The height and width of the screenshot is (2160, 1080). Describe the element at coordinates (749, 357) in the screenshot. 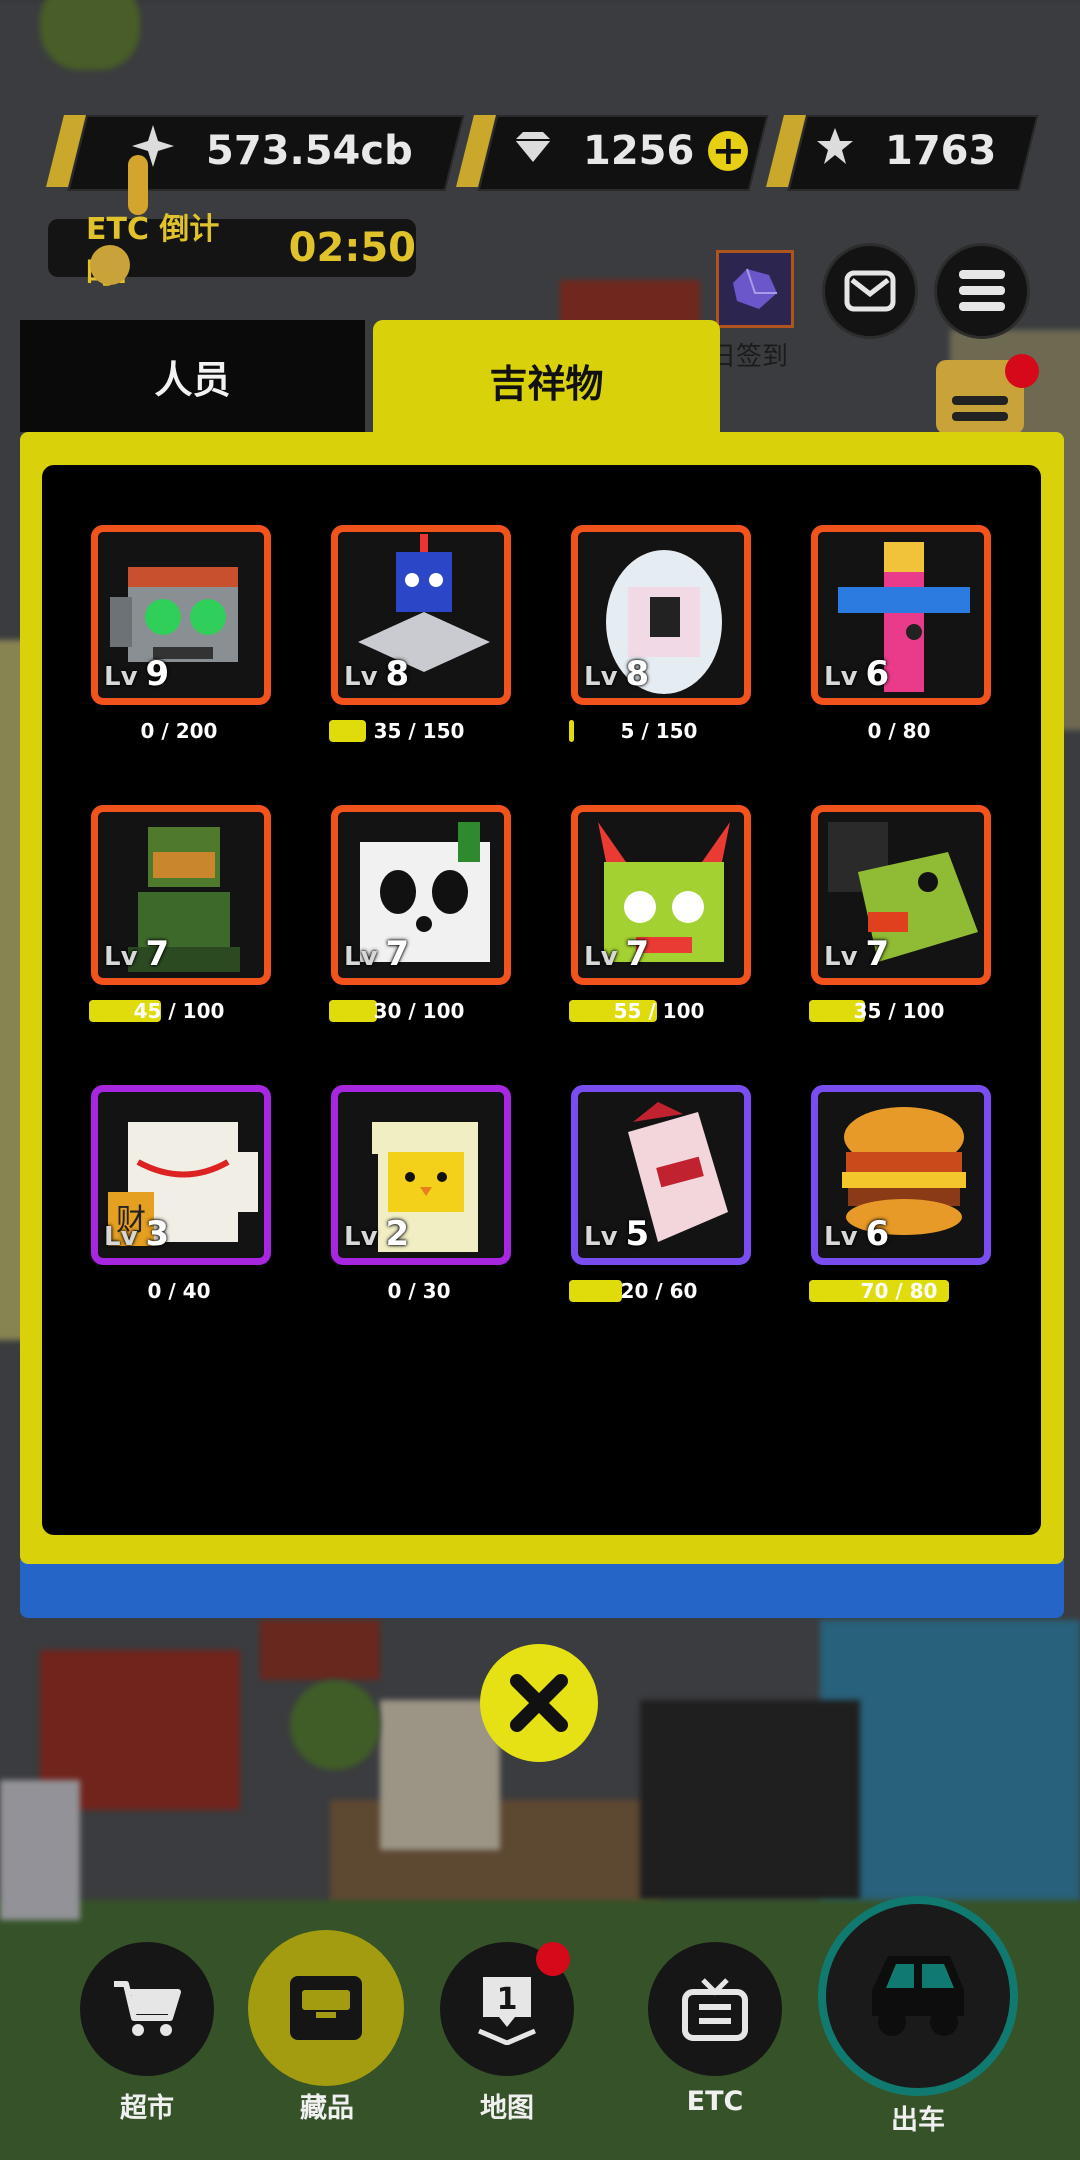

I see `daily-signin-label: 日签到` at that location.